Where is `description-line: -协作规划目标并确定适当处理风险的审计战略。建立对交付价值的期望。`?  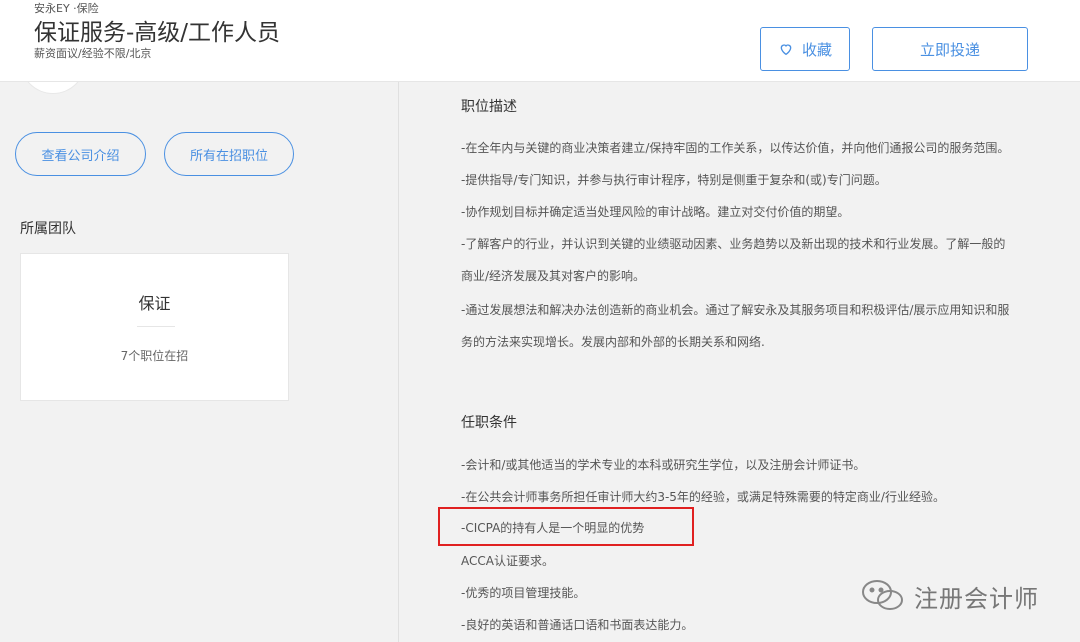
description-line: -协作规划目标并确定适当处理风险的审计战略。建立对交付价值的期望。 is located at coordinates (655, 212).